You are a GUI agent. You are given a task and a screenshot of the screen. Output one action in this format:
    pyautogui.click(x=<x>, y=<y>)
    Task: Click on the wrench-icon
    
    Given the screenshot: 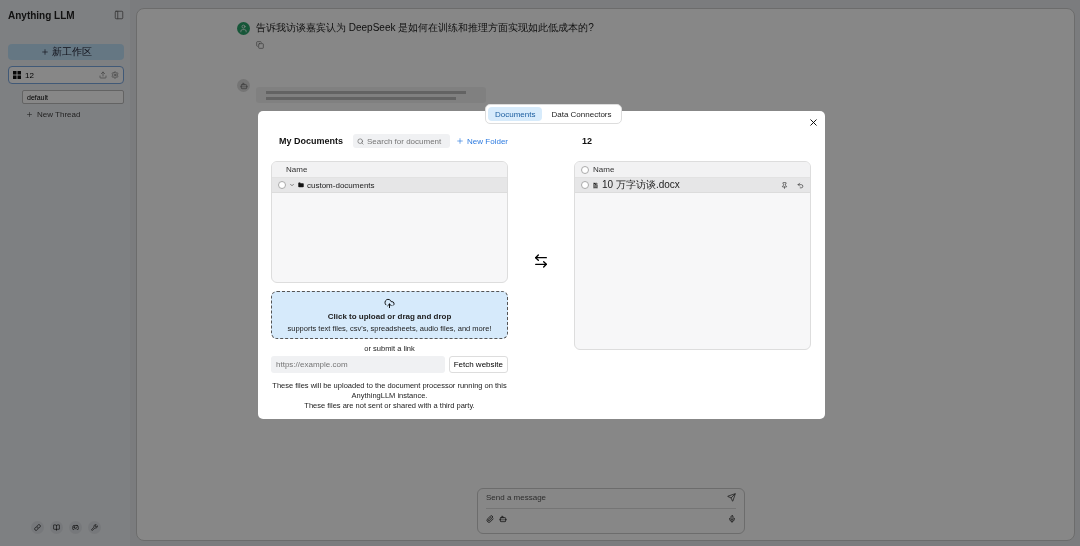 What is the action you would take?
    pyautogui.click(x=94, y=527)
    